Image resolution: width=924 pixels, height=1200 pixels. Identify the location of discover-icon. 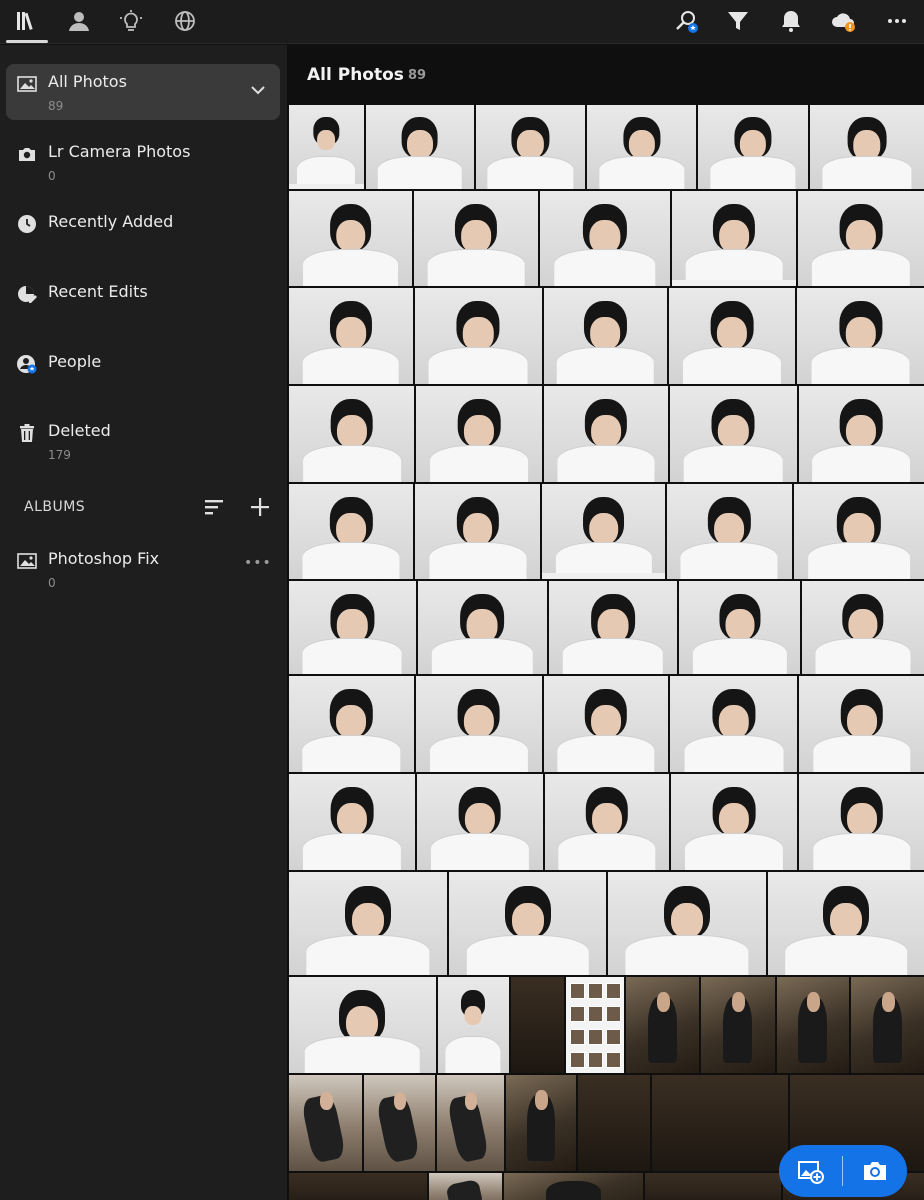
(185, 21).